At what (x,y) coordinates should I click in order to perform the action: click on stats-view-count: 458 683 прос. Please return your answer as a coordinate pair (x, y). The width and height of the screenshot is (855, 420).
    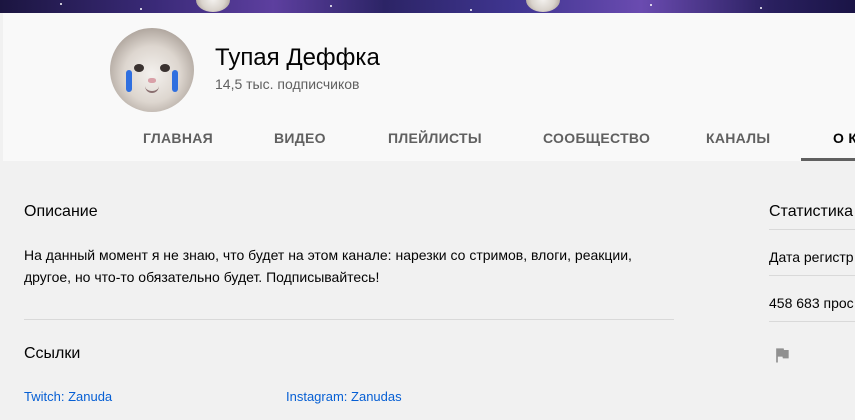
    Looking at the image, I should click on (811, 303).